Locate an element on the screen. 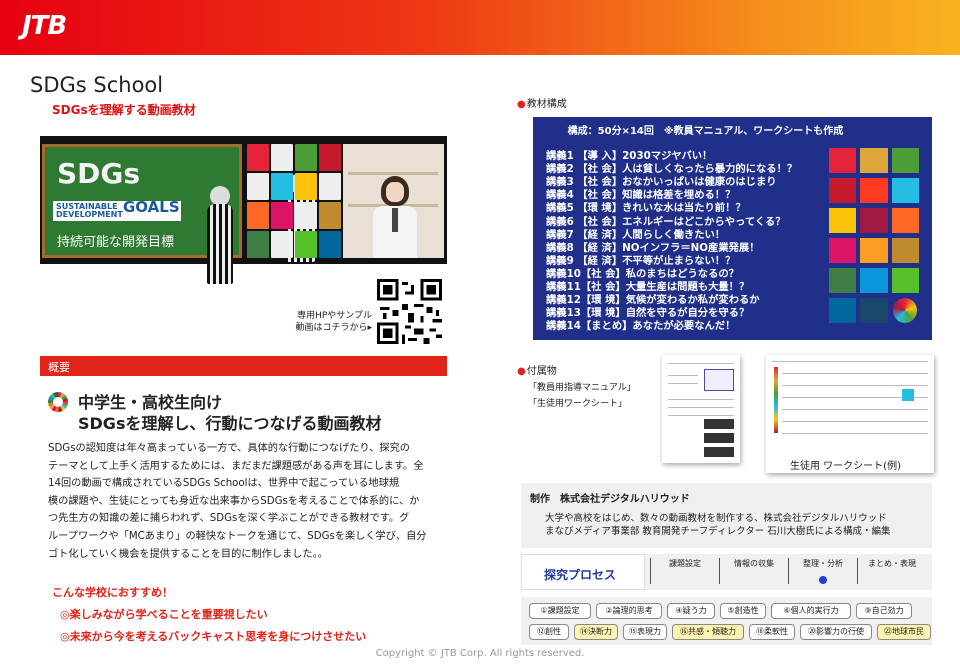  sdgs-wheel-icon is located at coordinates (58, 402).